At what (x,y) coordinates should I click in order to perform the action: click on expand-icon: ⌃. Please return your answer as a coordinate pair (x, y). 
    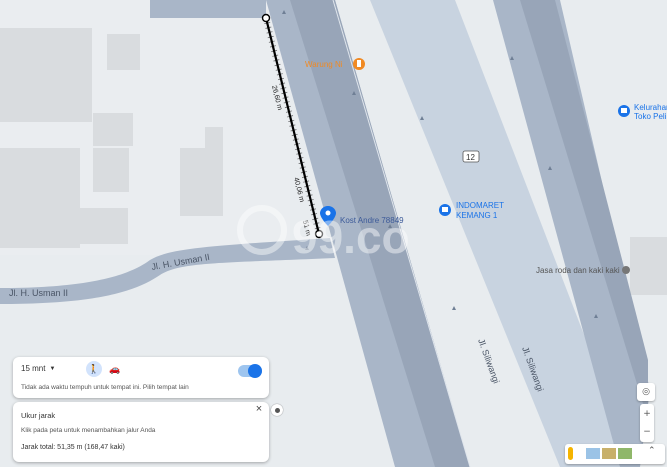
    Looking at the image, I should click on (652, 451).